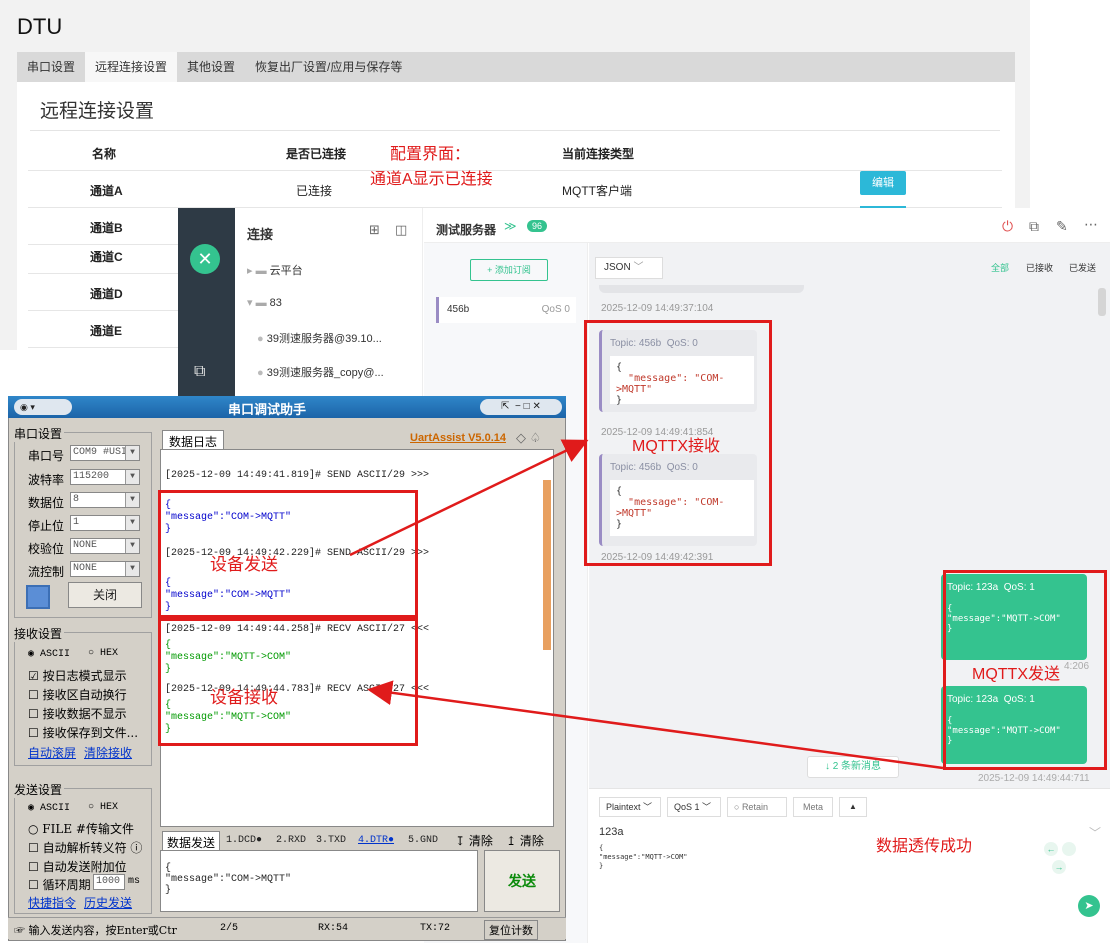 Image resolution: width=1110 pixels, height=943 pixels. What do you see at coordinates (206, 308) in the screenshot?
I see `mqttx-sidebar` at bounding box center [206, 308].